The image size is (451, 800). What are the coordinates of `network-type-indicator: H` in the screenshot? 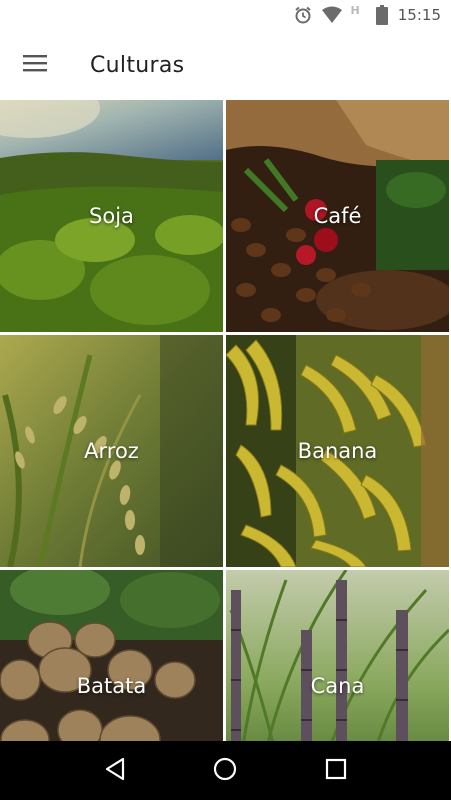 It's located at (355, 10).